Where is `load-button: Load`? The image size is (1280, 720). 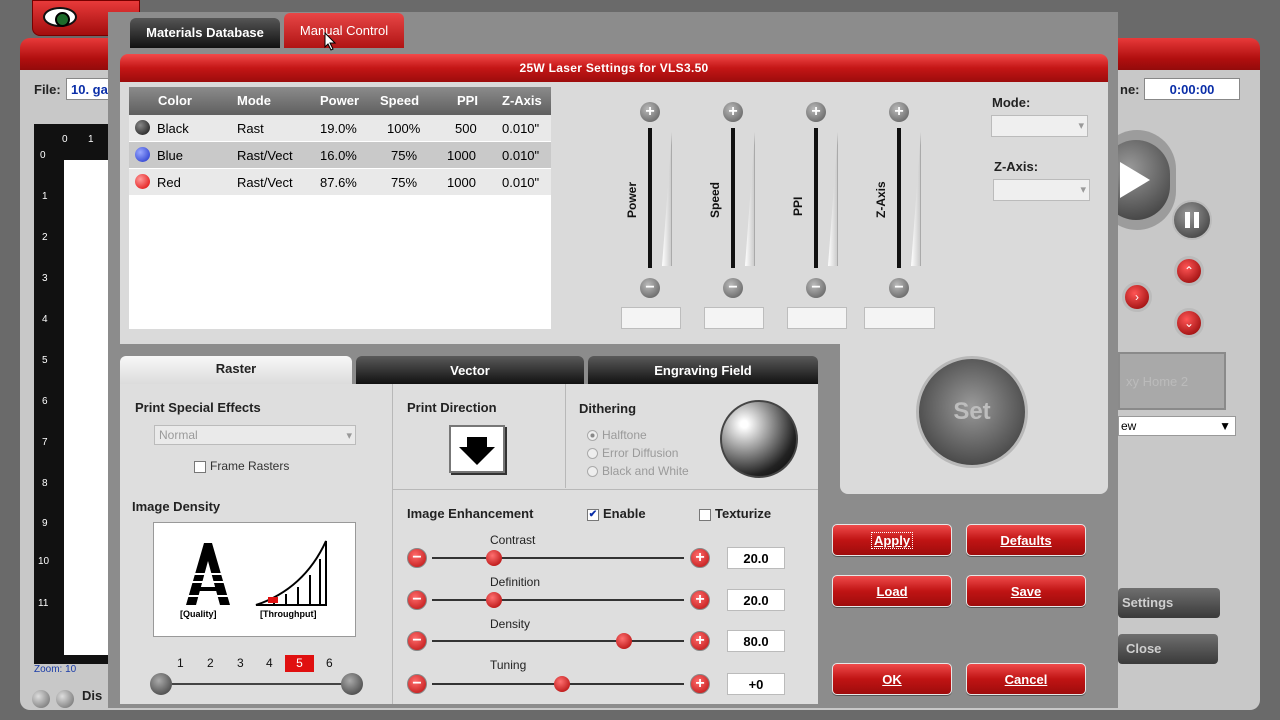 load-button: Load is located at coordinates (892, 591).